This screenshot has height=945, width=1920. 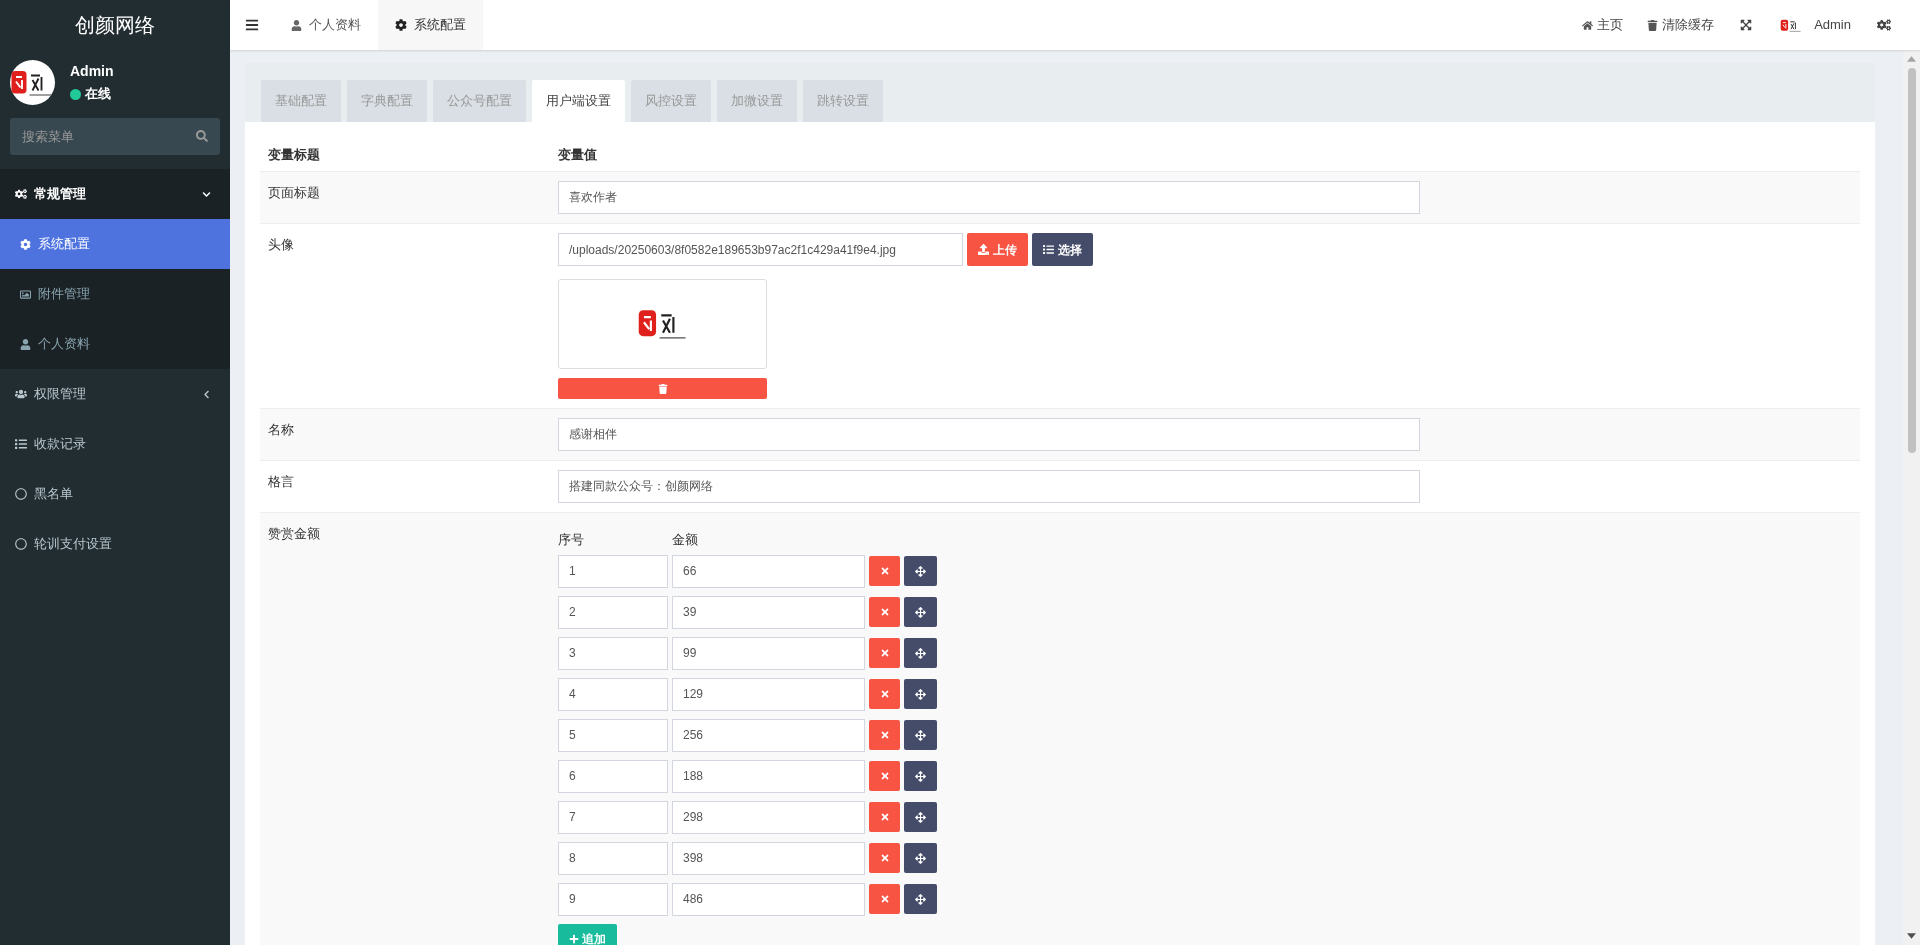 I want to click on amount-input: 66, so click(x=768, y=571).